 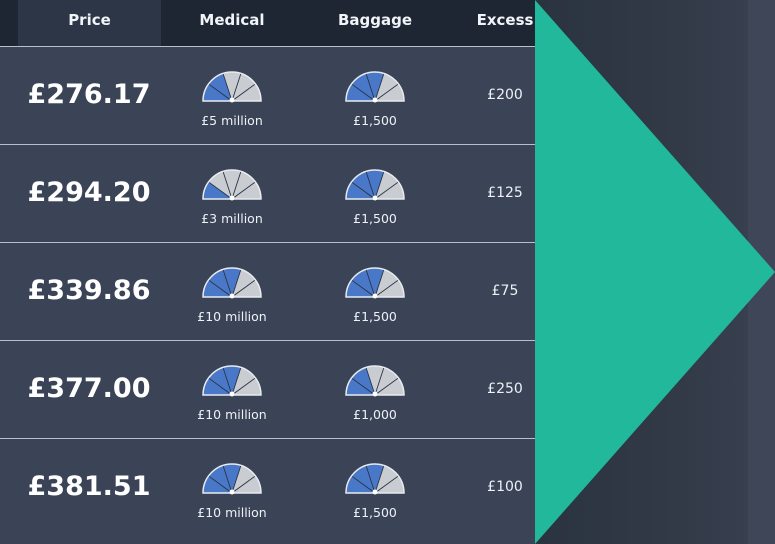 What do you see at coordinates (89, 23) in the screenshot?
I see `column-header-price: Price` at bounding box center [89, 23].